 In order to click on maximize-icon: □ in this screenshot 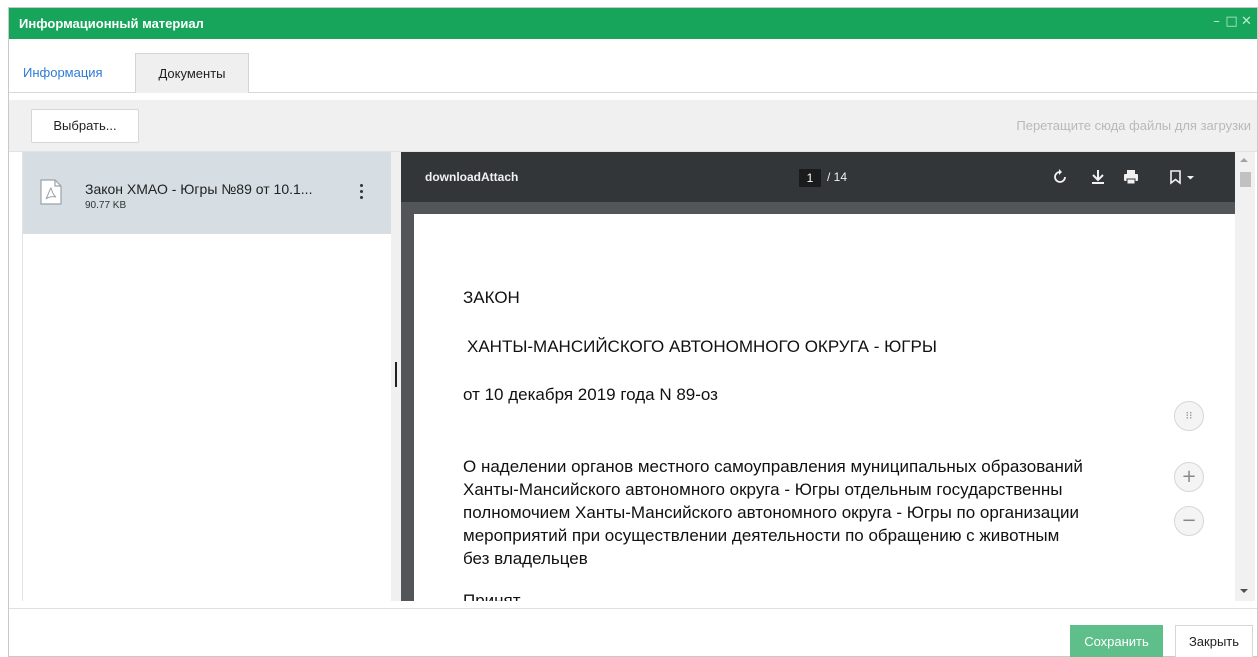, I will do `click(1231, 22)`.